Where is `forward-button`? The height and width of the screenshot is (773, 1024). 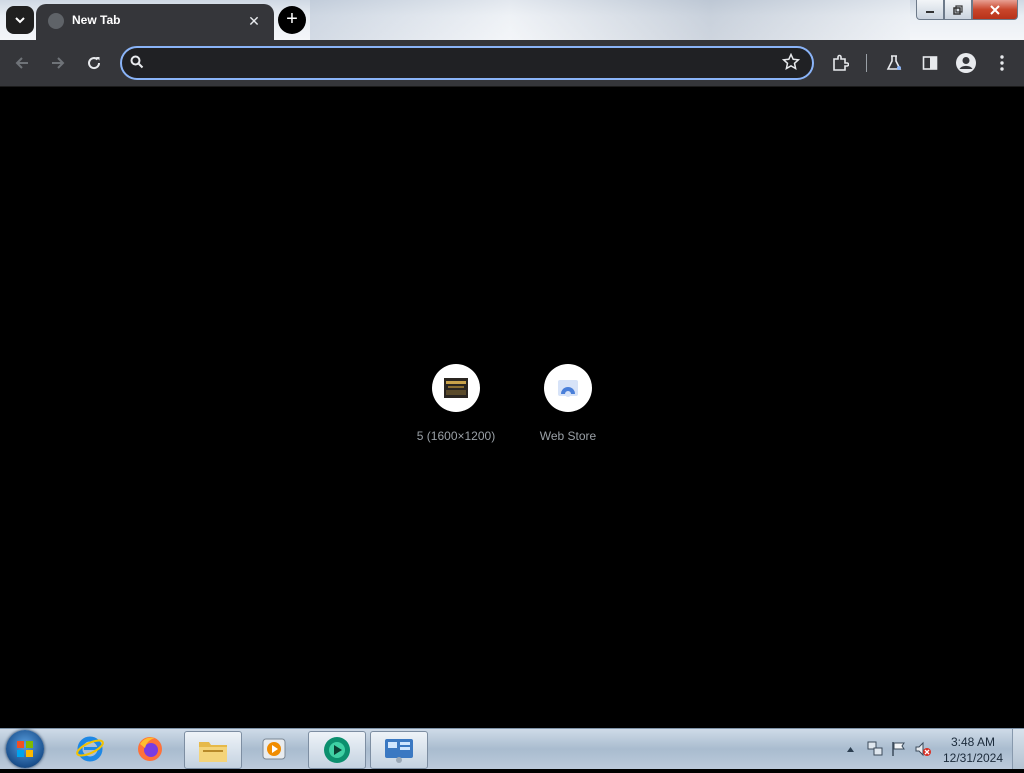
forward-button is located at coordinates (58, 63).